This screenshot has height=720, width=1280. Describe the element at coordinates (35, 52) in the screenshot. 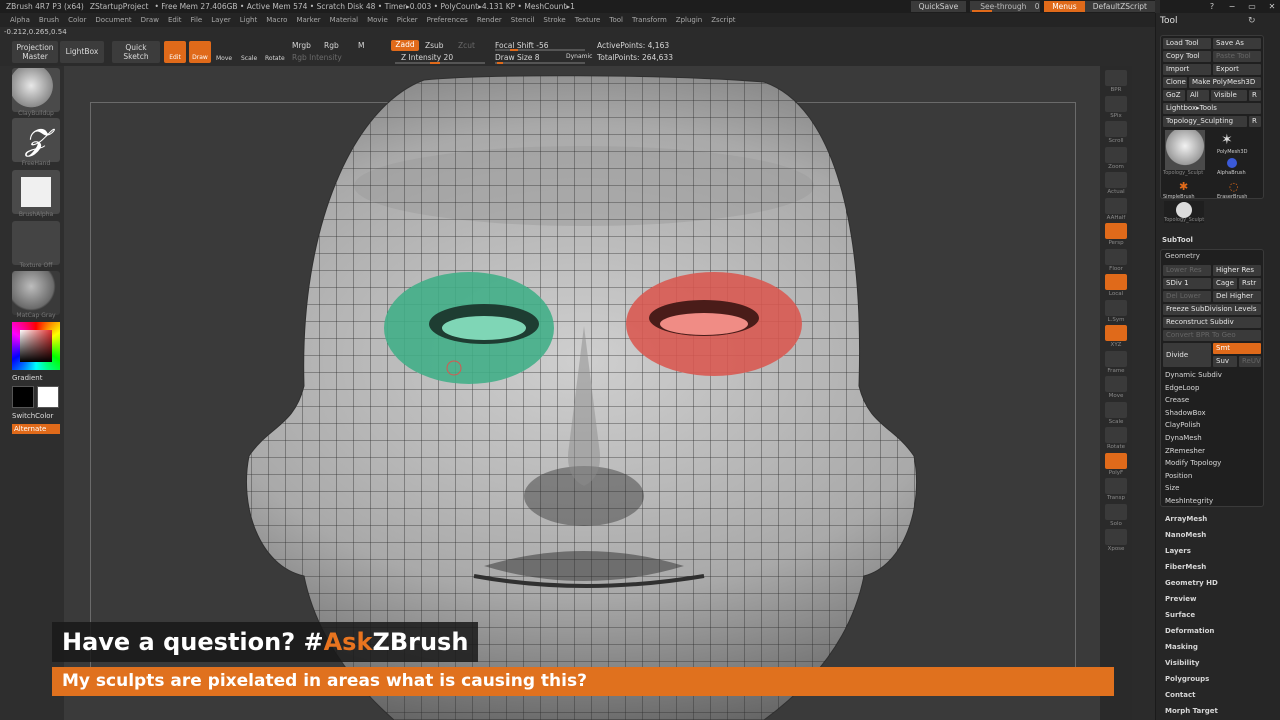

I see `projection-master-button: Projection Master` at that location.